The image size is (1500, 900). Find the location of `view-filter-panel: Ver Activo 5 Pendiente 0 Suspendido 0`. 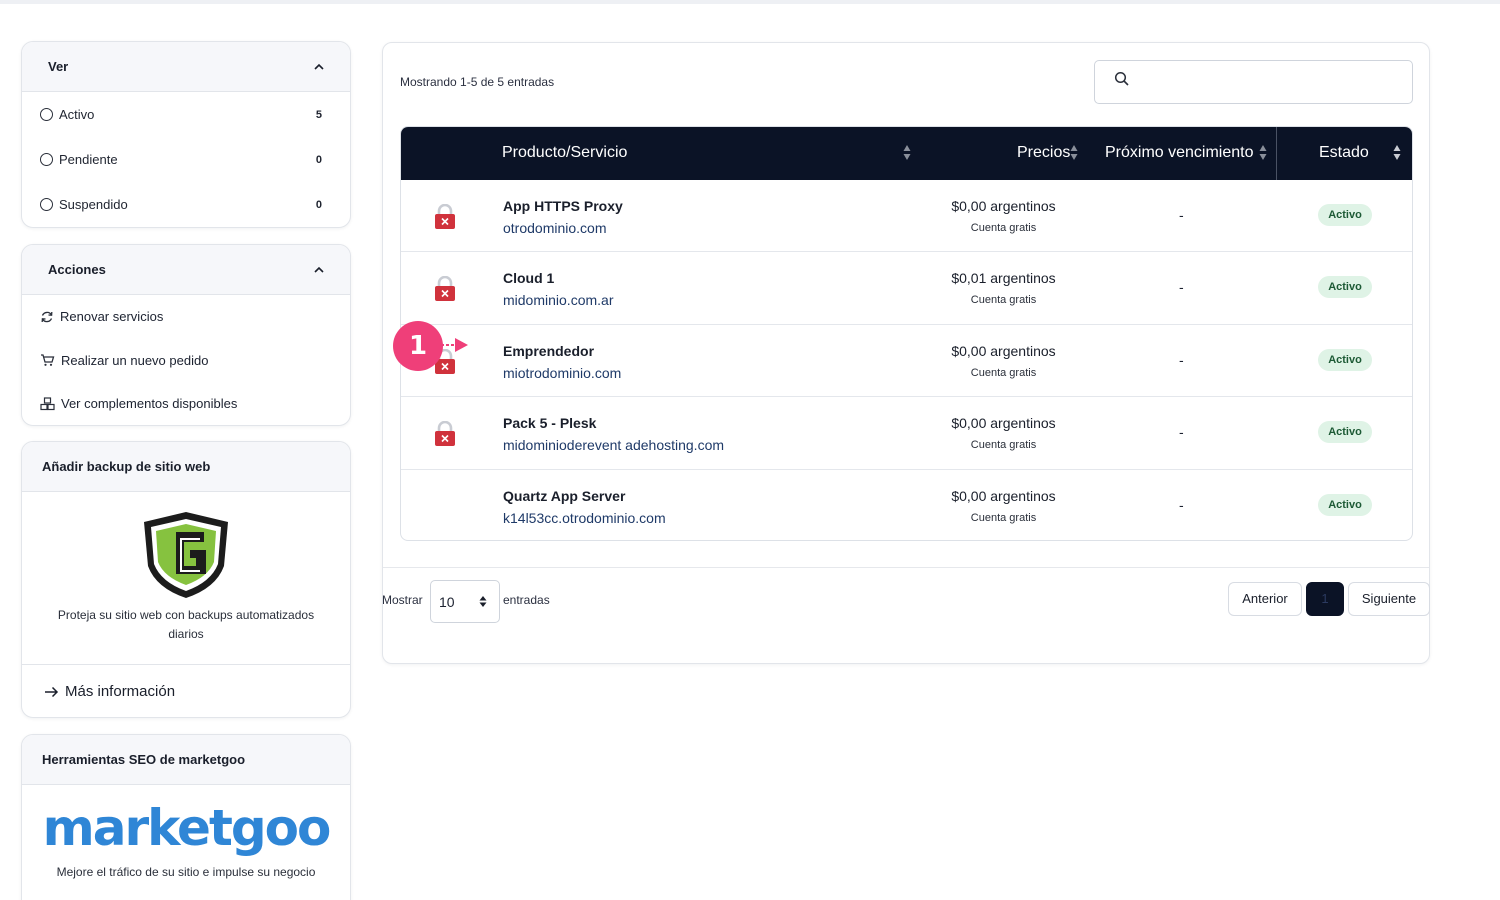

view-filter-panel: Ver Activo 5 Pendiente 0 Suspendido 0 is located at coordinates (186, 134).